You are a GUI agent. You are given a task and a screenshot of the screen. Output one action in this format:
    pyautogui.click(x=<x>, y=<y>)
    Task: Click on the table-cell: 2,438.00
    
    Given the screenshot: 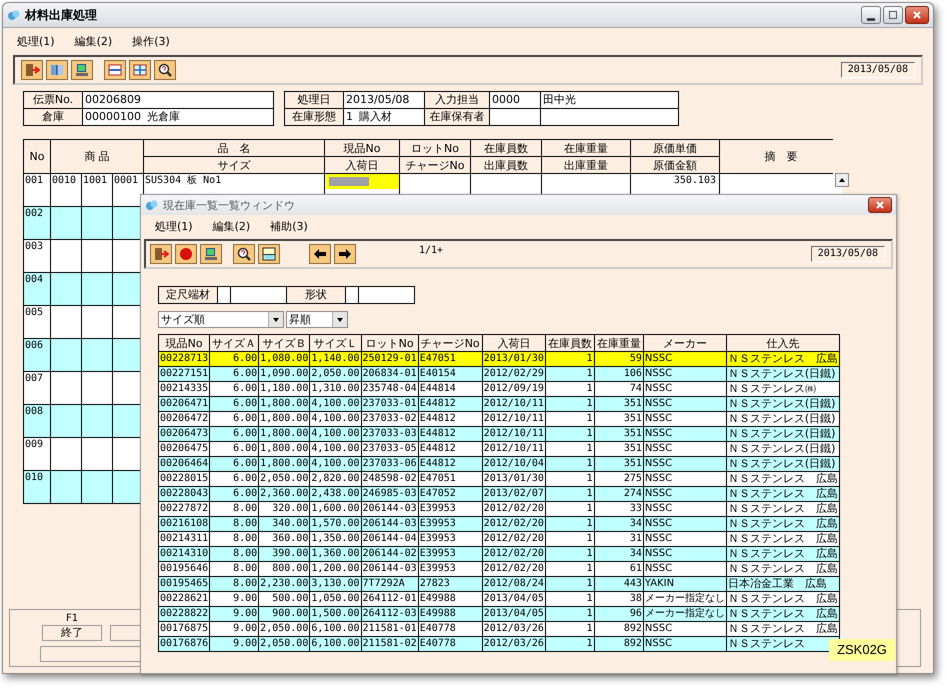 What is the action you would take?
    pyautogui.click(x=336, y=494)
    